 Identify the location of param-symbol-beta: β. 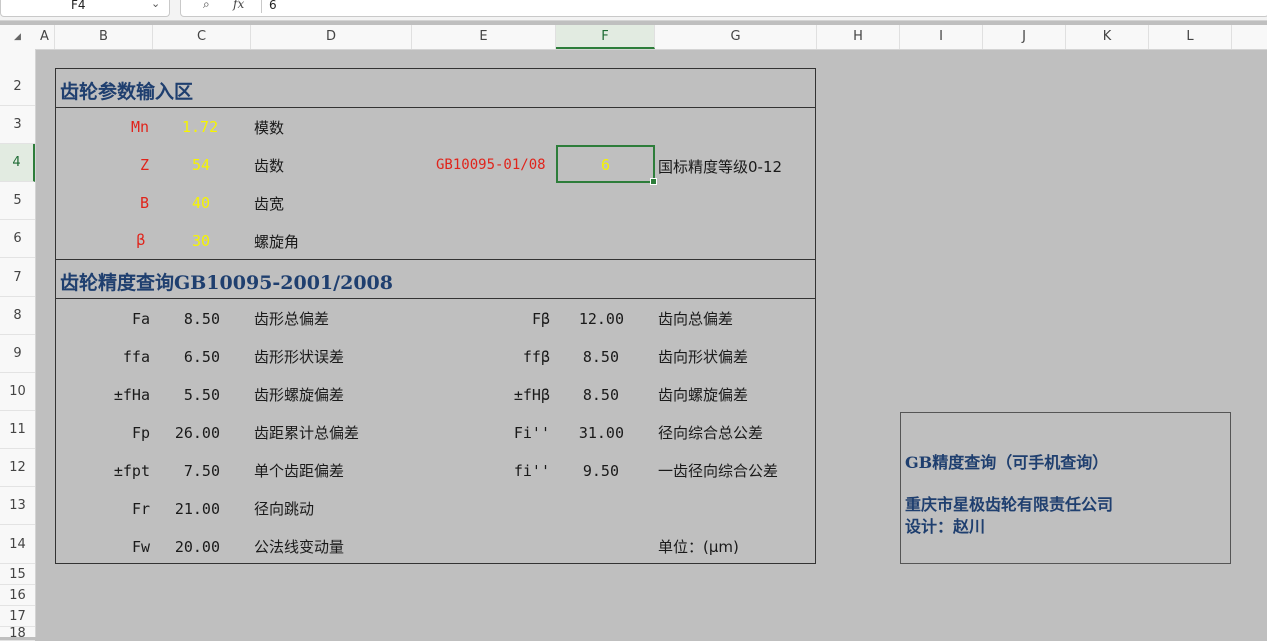
(141, 240).